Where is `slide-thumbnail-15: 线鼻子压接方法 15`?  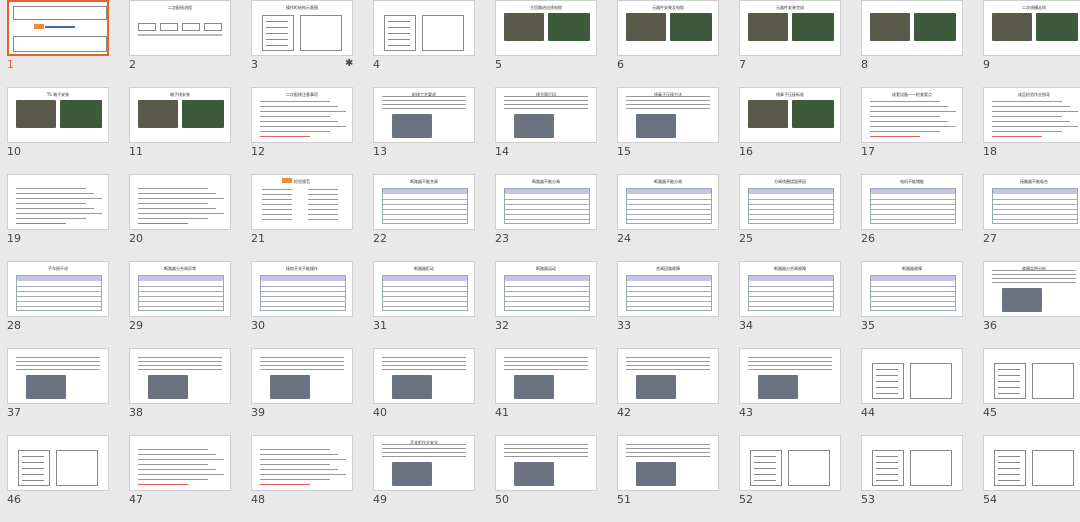 slide-thumbnail-15: 线鼻子压接方法 15 is located at coordinates (670, 130).